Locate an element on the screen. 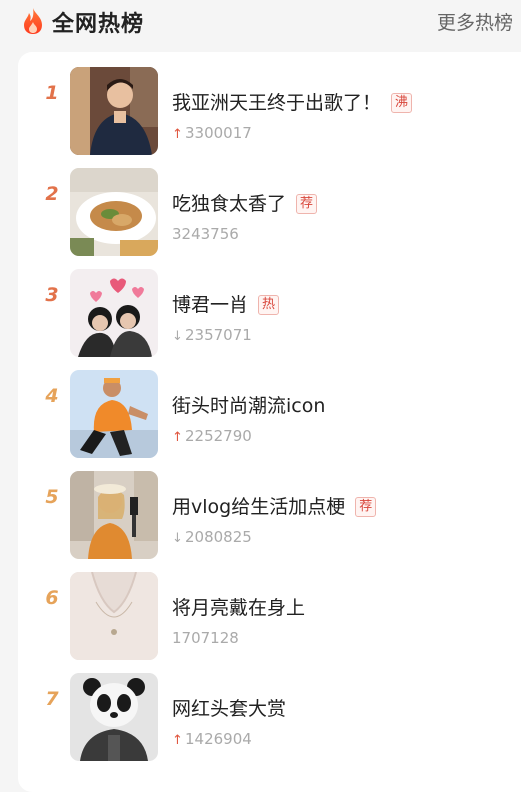  topic-title: 我亚洲天王终于出歌了！沸 is located at coordinates (292, 101).